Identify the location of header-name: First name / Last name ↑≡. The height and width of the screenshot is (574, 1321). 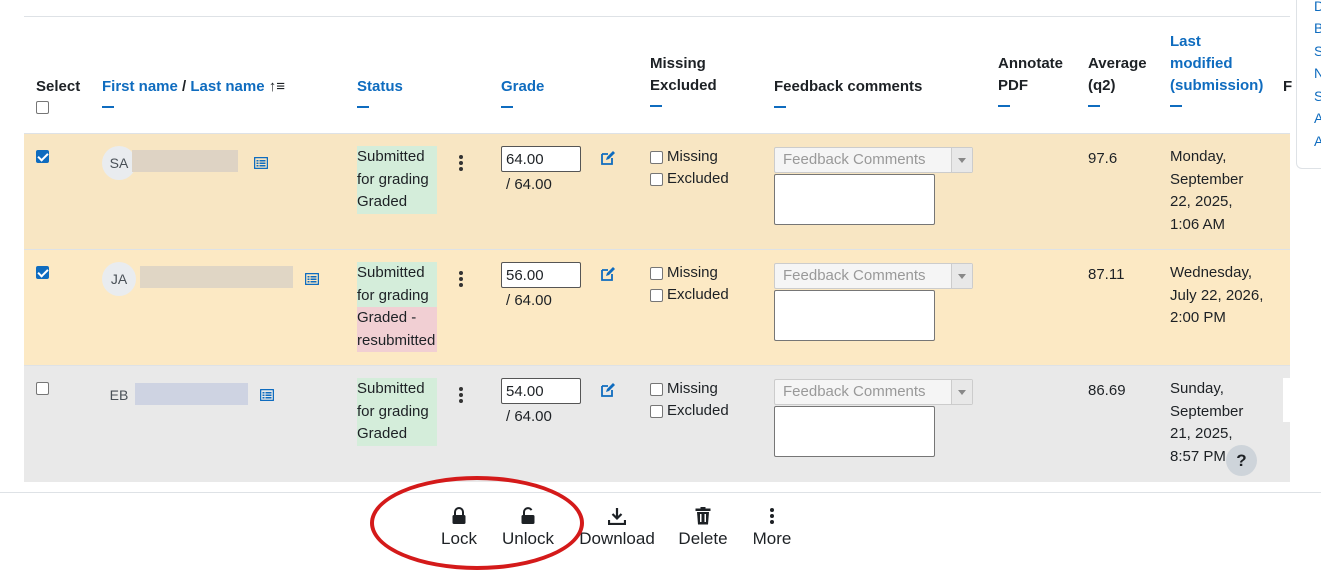
(193, 92).